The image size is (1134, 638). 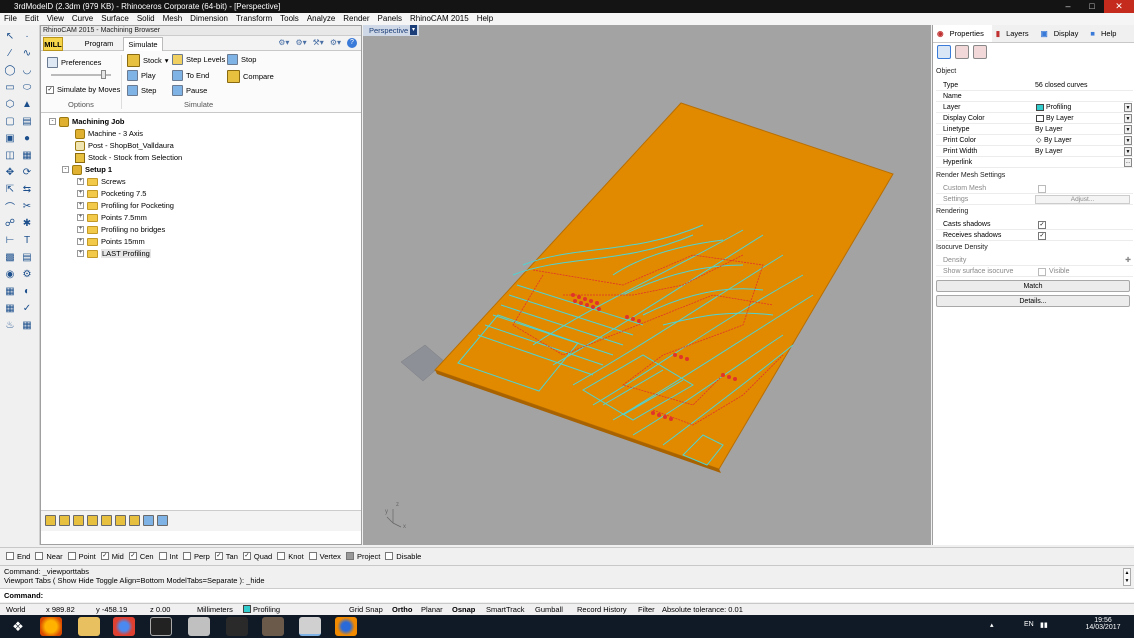 What do you see at coordinates (324, 556) in the screenshot?
I see `osnap-vertex: Vertex` at bounding box center [324, 556].